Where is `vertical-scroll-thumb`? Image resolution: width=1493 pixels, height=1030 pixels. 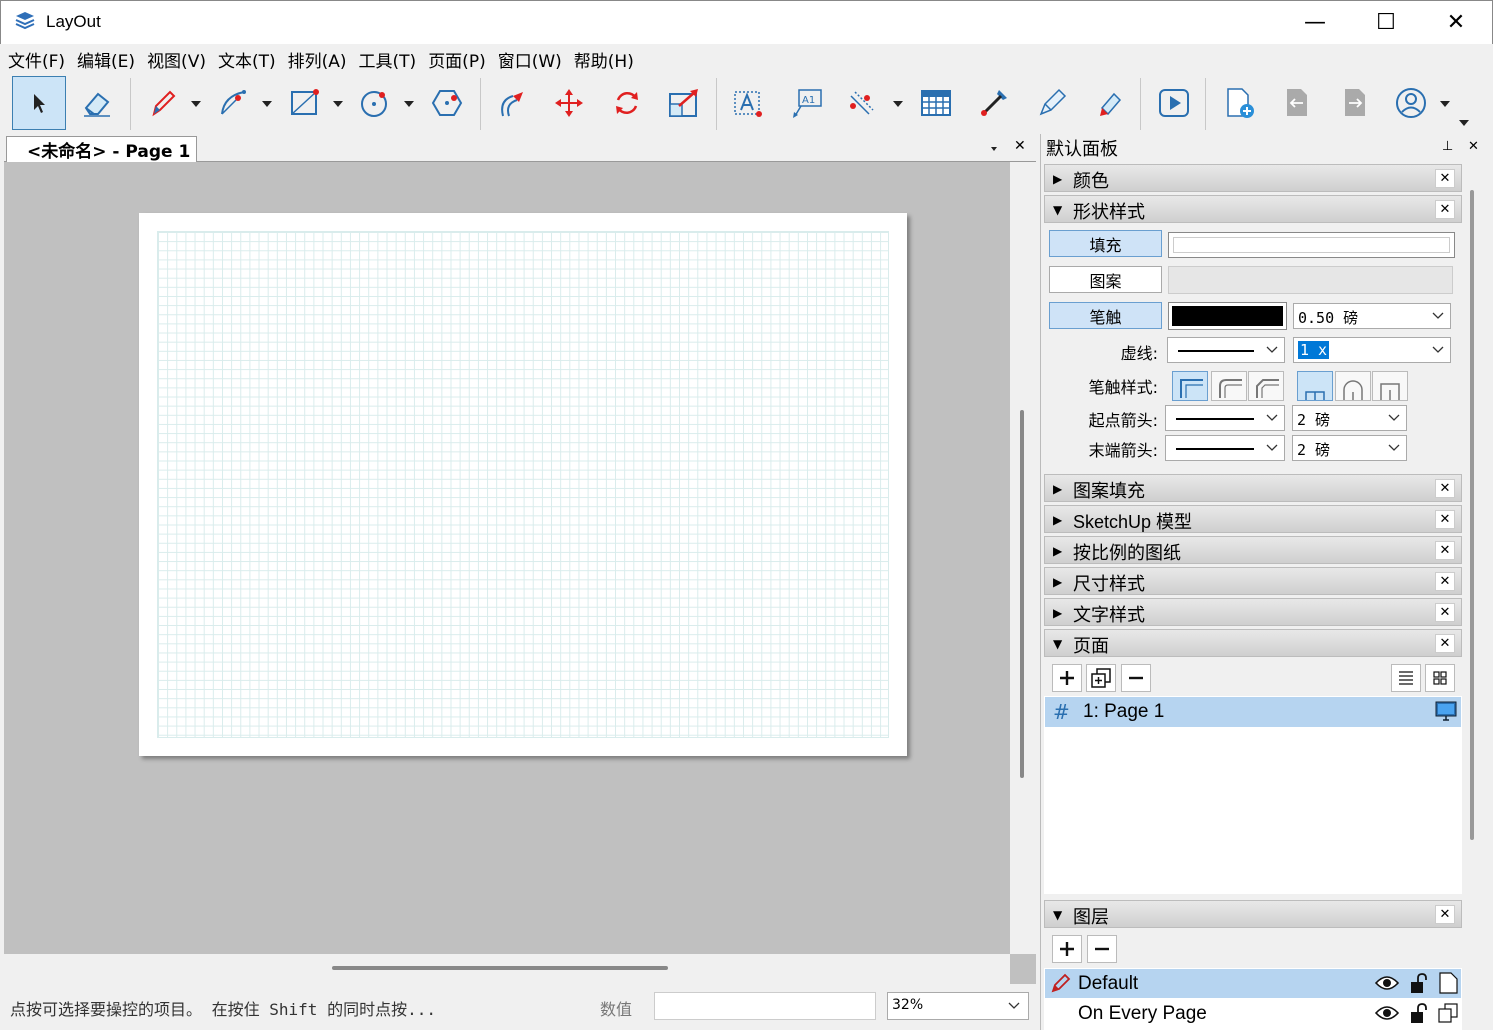 vertical-scroll-thumb is located at coordinates (1022, 594).